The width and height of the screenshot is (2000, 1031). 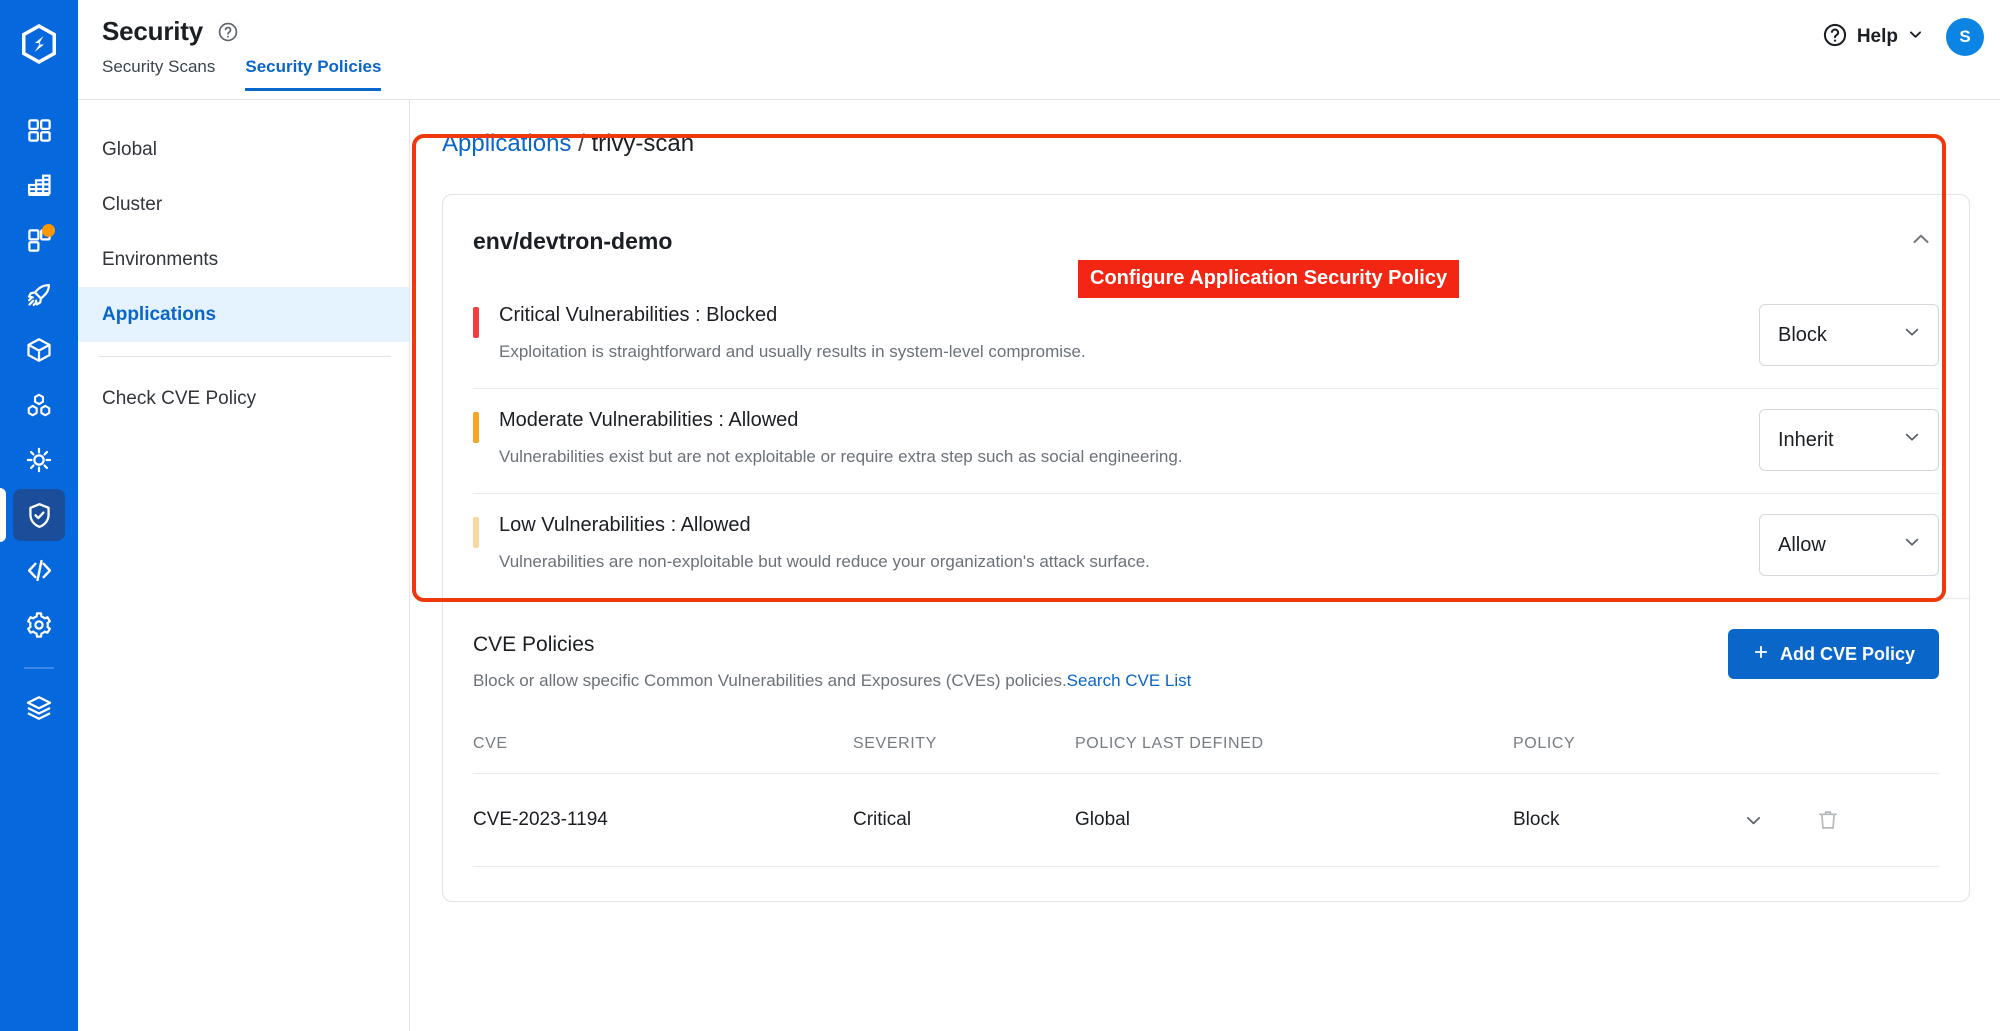 I want to click on sidebar-item-code, so click(x=39, y=570).